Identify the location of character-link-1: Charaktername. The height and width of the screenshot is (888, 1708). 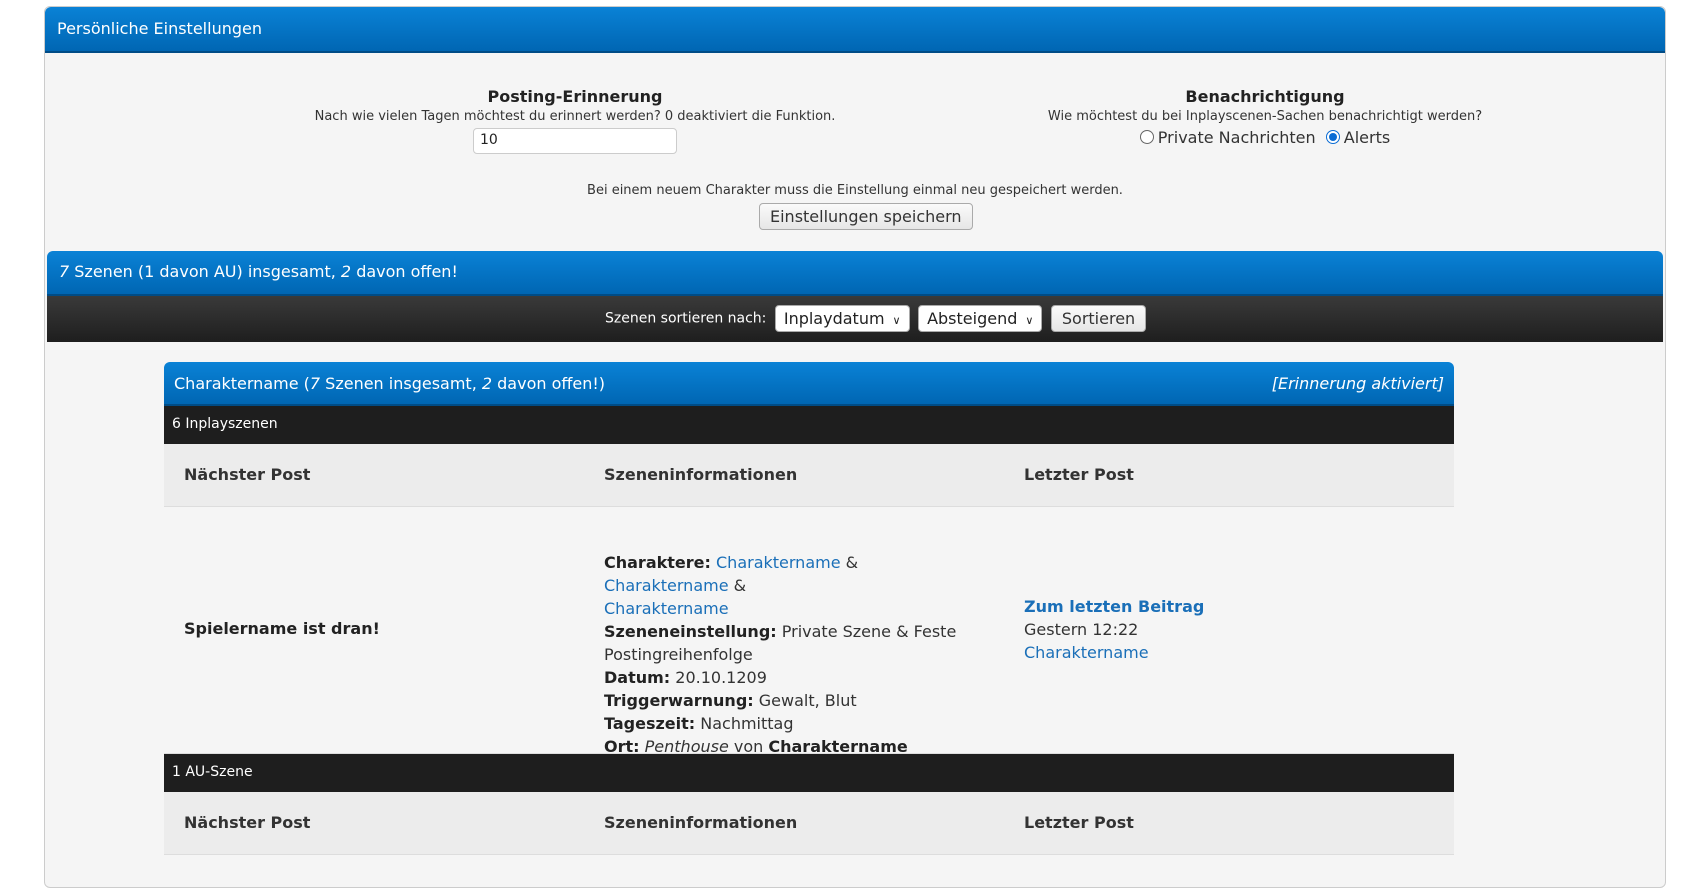
(778, 562).